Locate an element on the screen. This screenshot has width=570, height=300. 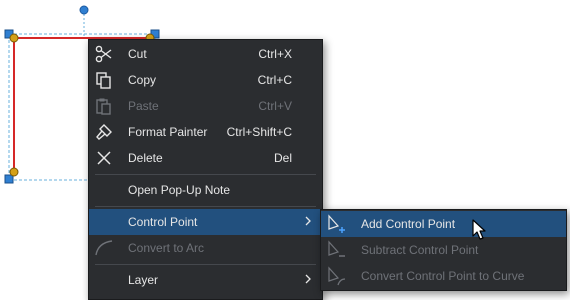
menu-item-label: Open Pop-Up Note is located at coordinates (179, 190).